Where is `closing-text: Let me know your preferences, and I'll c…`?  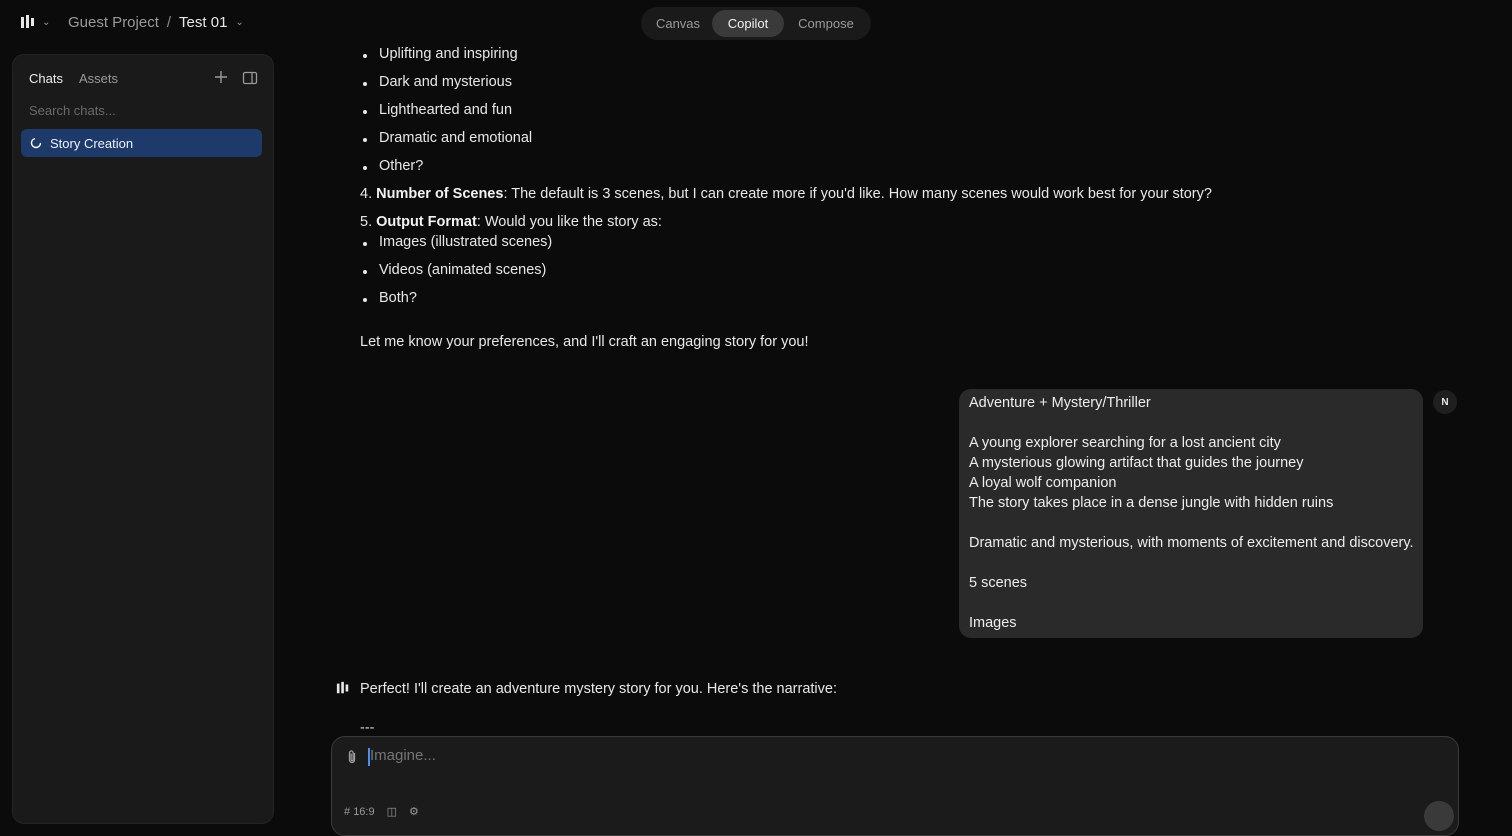 closing-text: Let me know your preferences, and I'll c… is located at coordinates (584, 342).